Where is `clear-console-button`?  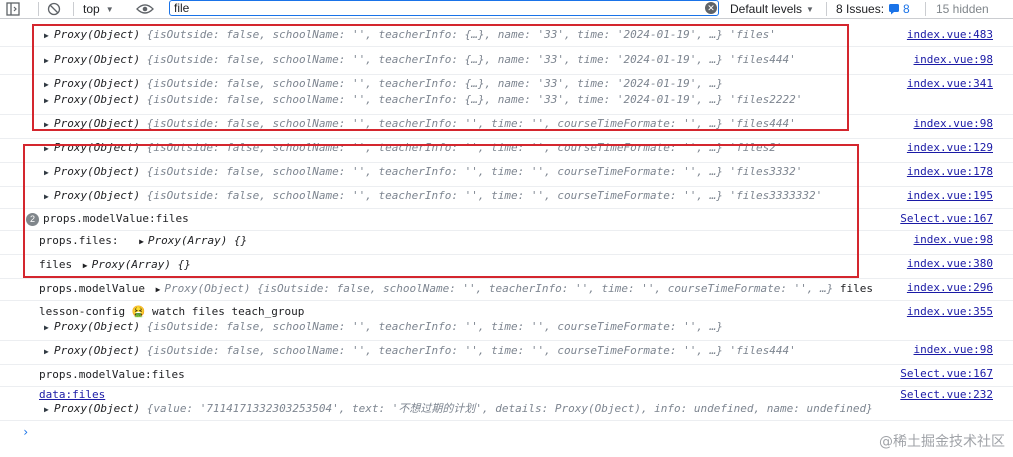 clear-console-button is located at coordinates (54, 9).